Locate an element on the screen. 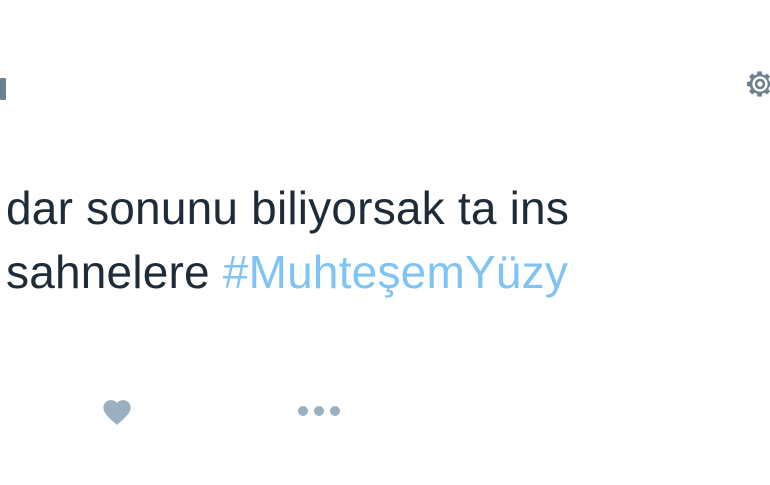 The width and height of the screenshot is (770, 485). like-button is located at coordinates (117, 413).